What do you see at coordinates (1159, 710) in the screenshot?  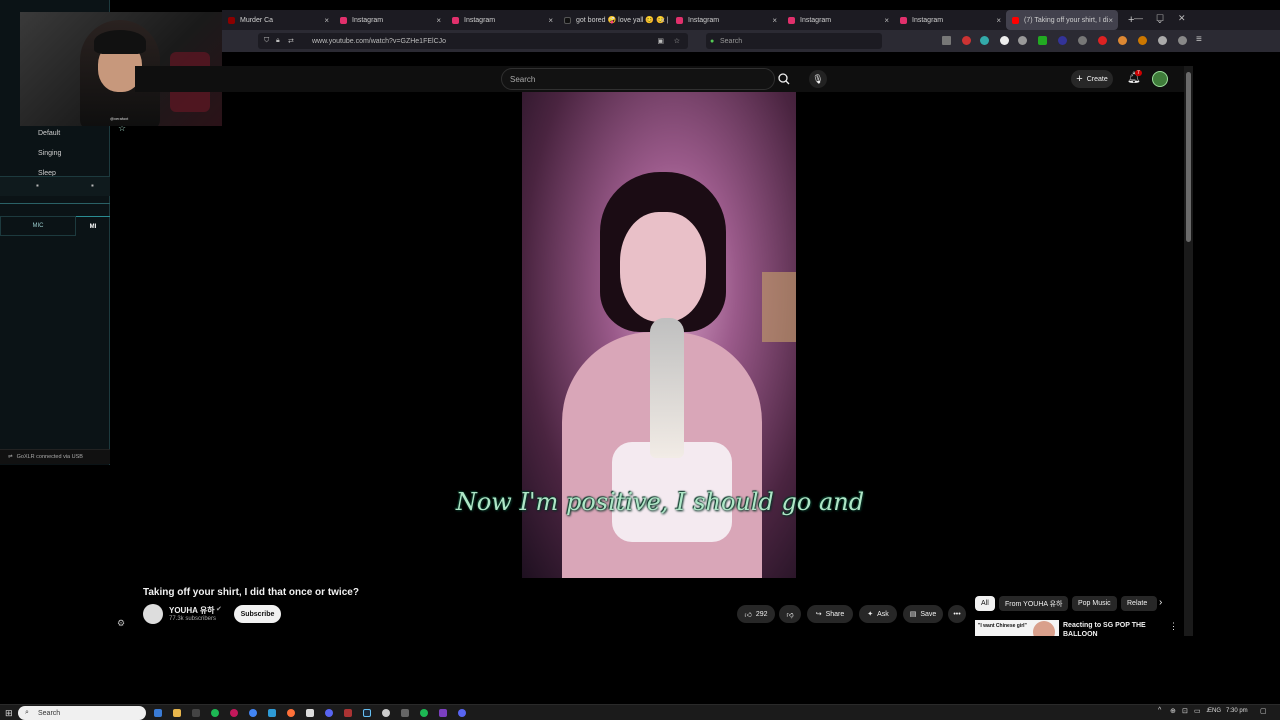 I see `tray-chevron-icon: ^` at bounding box center [1159, 710].